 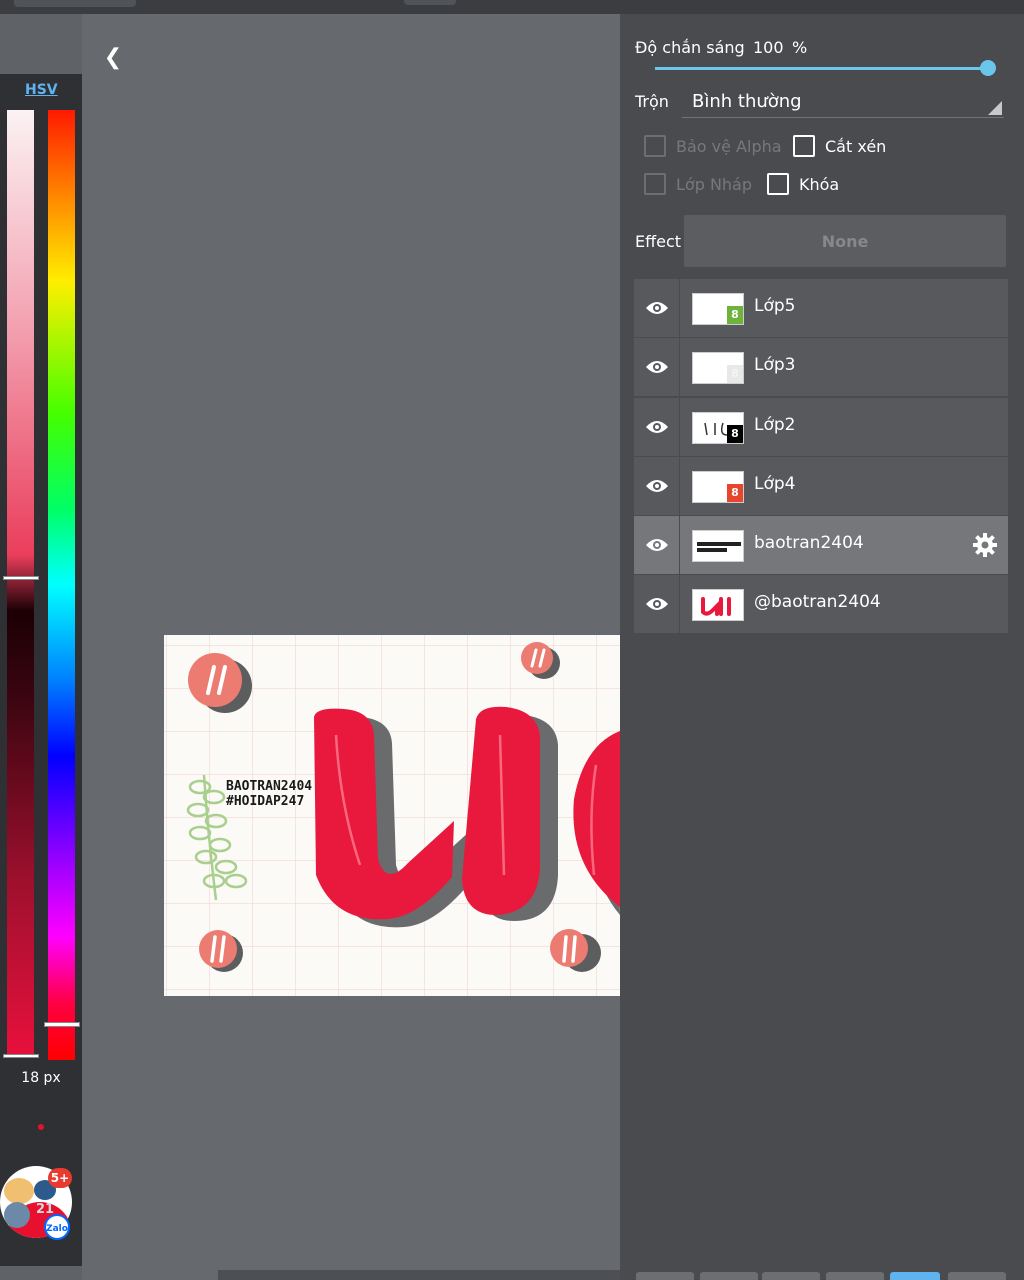 What do you see at coordinates (819, 184) in the screenshot?
I see `checkbox-label: Khóa` at bounding box center [819, 184].